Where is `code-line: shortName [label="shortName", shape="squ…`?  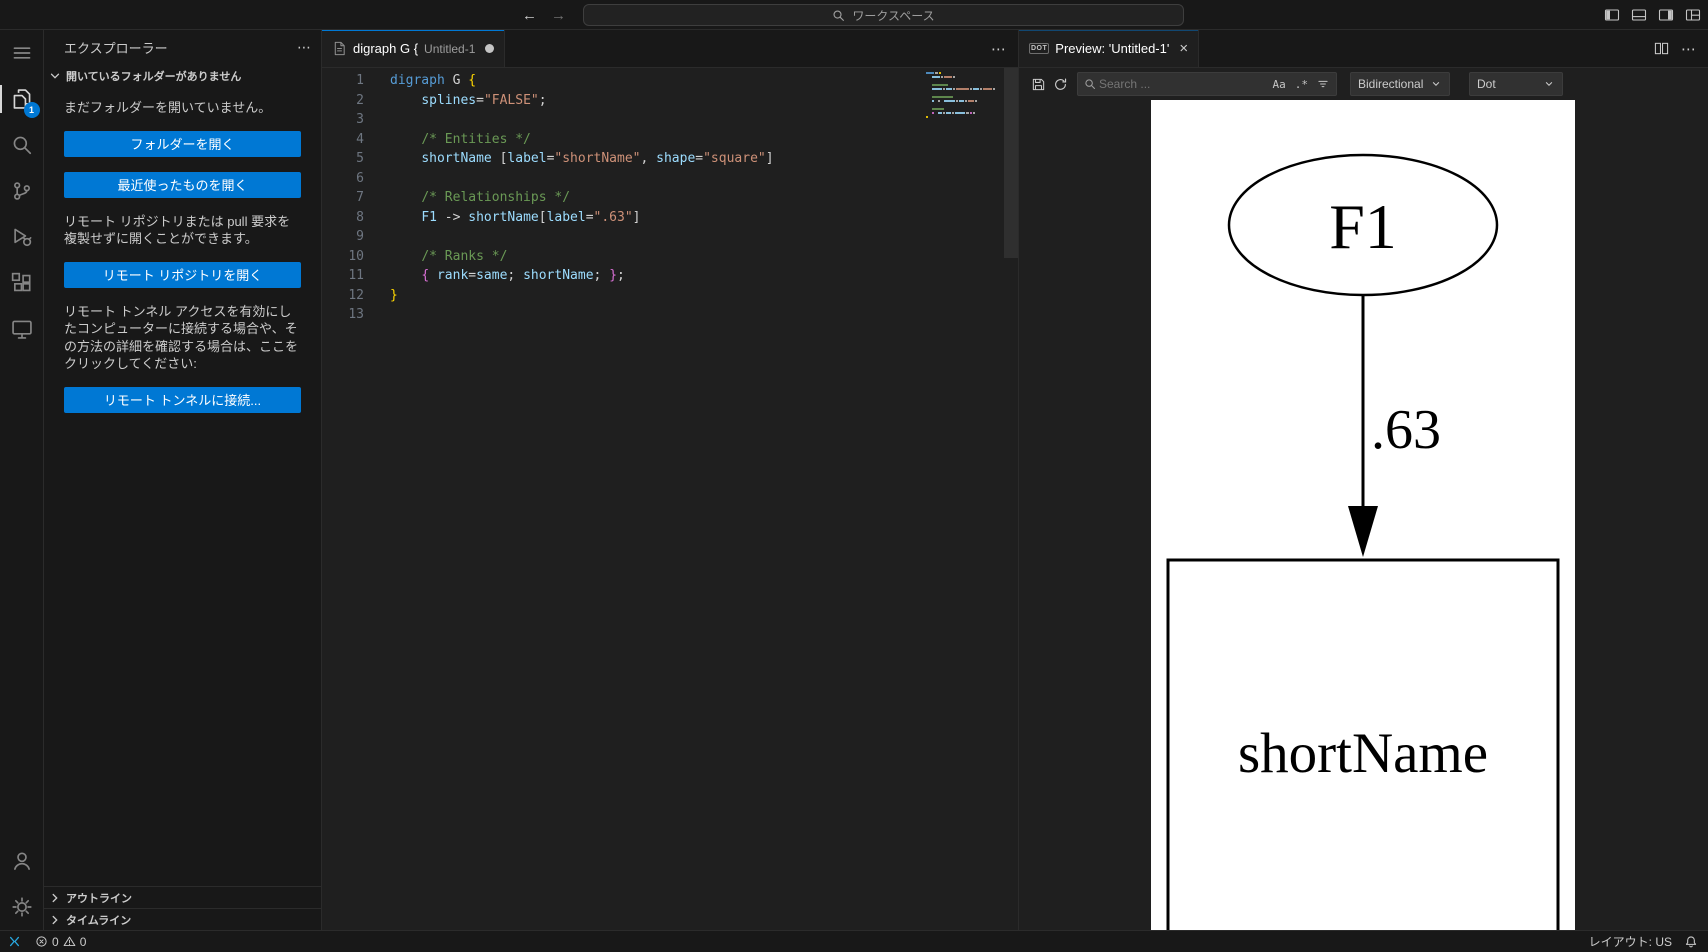 code-line: shortName [label="shortName", shape="squ… is located at coordinates (704, 159).